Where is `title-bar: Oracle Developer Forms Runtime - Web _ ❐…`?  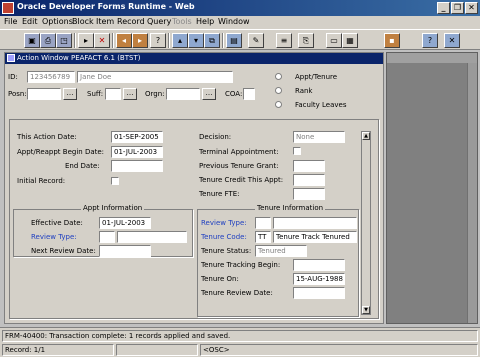 title-bar: Oracle Developer Forms Runtime - Web _ ❐… is located at coordinates (240, 8).